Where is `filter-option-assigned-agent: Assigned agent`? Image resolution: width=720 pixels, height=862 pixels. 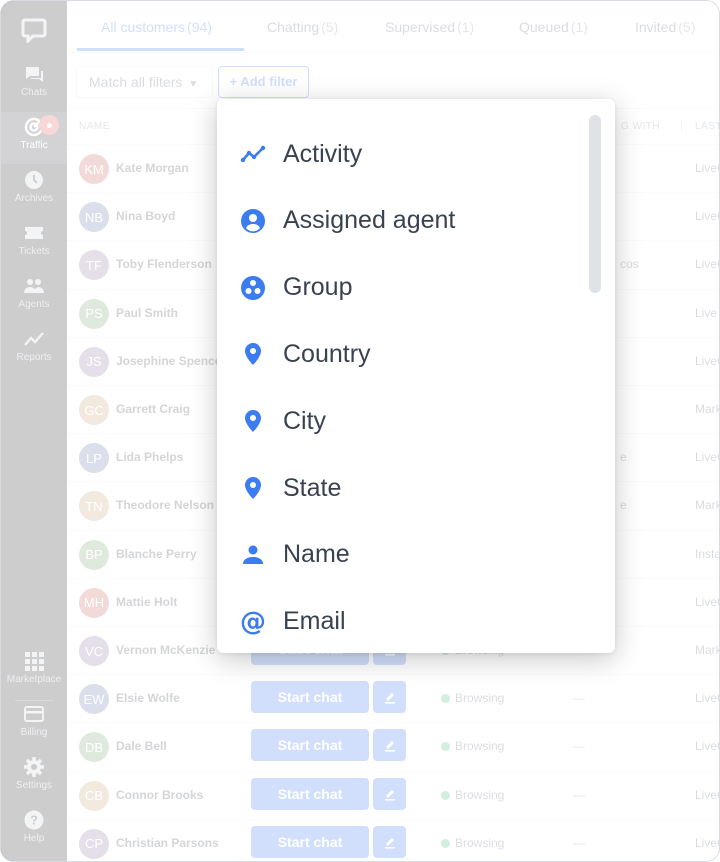
filter-option-assigned-agent: Assigned agent is located at coordinates (403, 221).